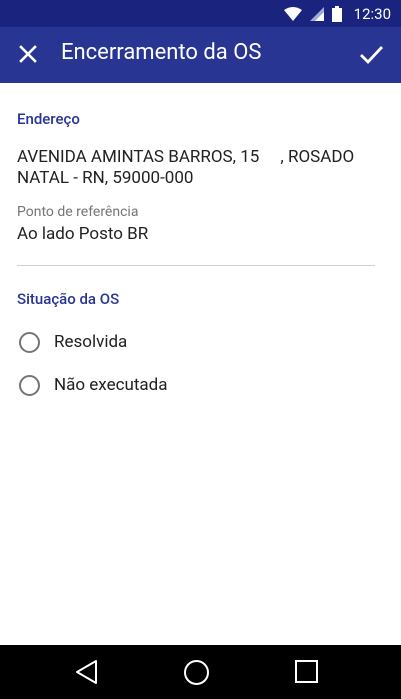 The width and height of the screenshot is (401, 699). What do you see at coordinates (372, 14) in the screenshot?
I see `status-time: 12:30` at bounding box center [372, 14].